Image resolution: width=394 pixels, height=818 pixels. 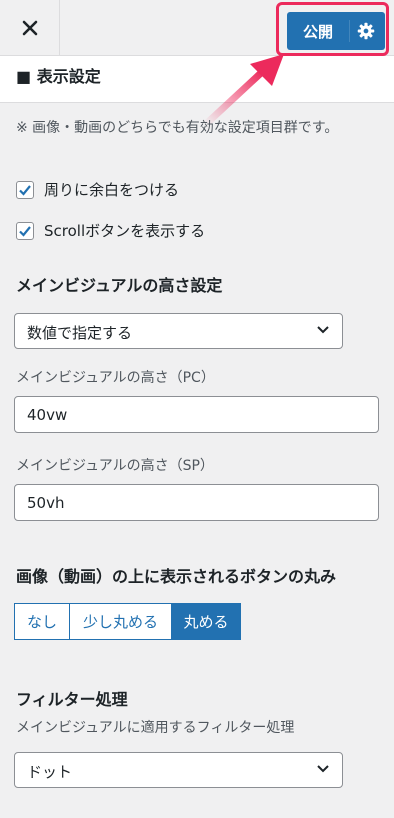 What do you see at coordinates (336, 31) in the screenshot?
I see `publish-button: 公開` at bounding box center [336, 31].